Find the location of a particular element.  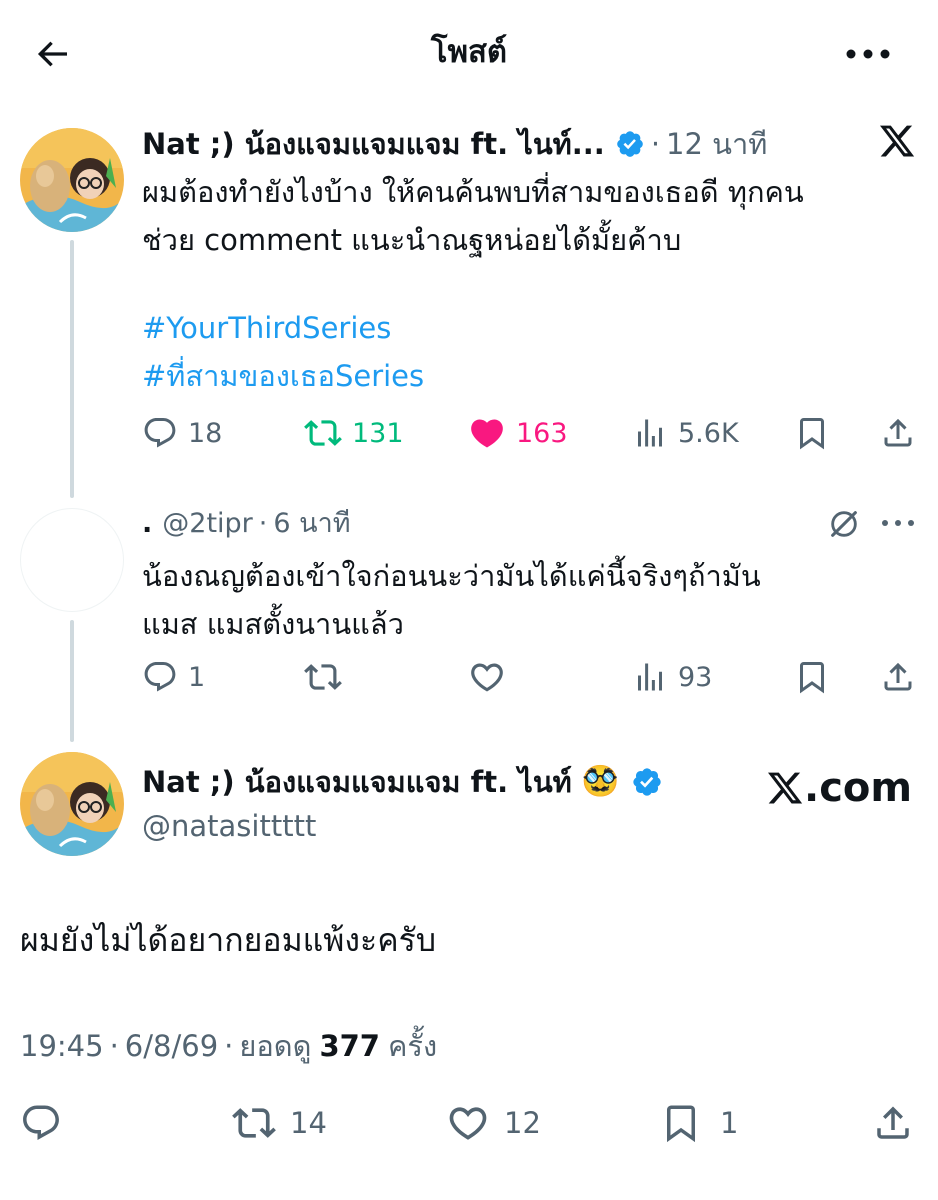

repost-button is located at coordinates (323, 677).